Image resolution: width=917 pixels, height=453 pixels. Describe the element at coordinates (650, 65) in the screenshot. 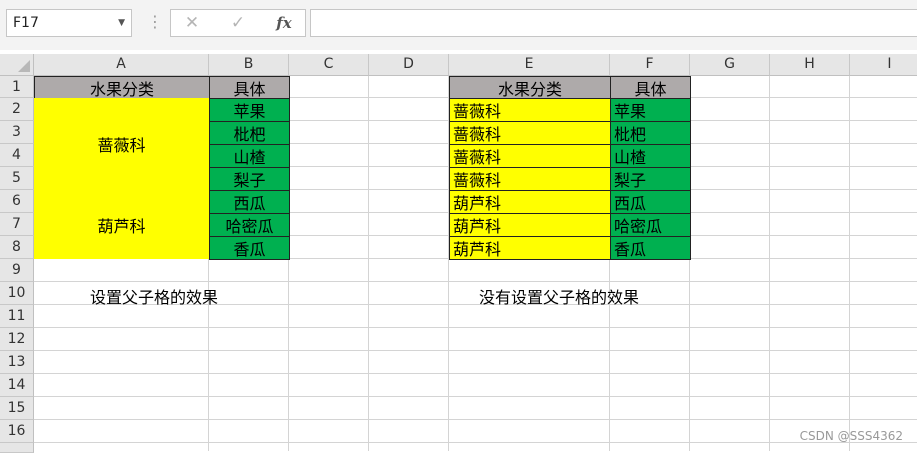

I see `column-header-f: F` at that location.